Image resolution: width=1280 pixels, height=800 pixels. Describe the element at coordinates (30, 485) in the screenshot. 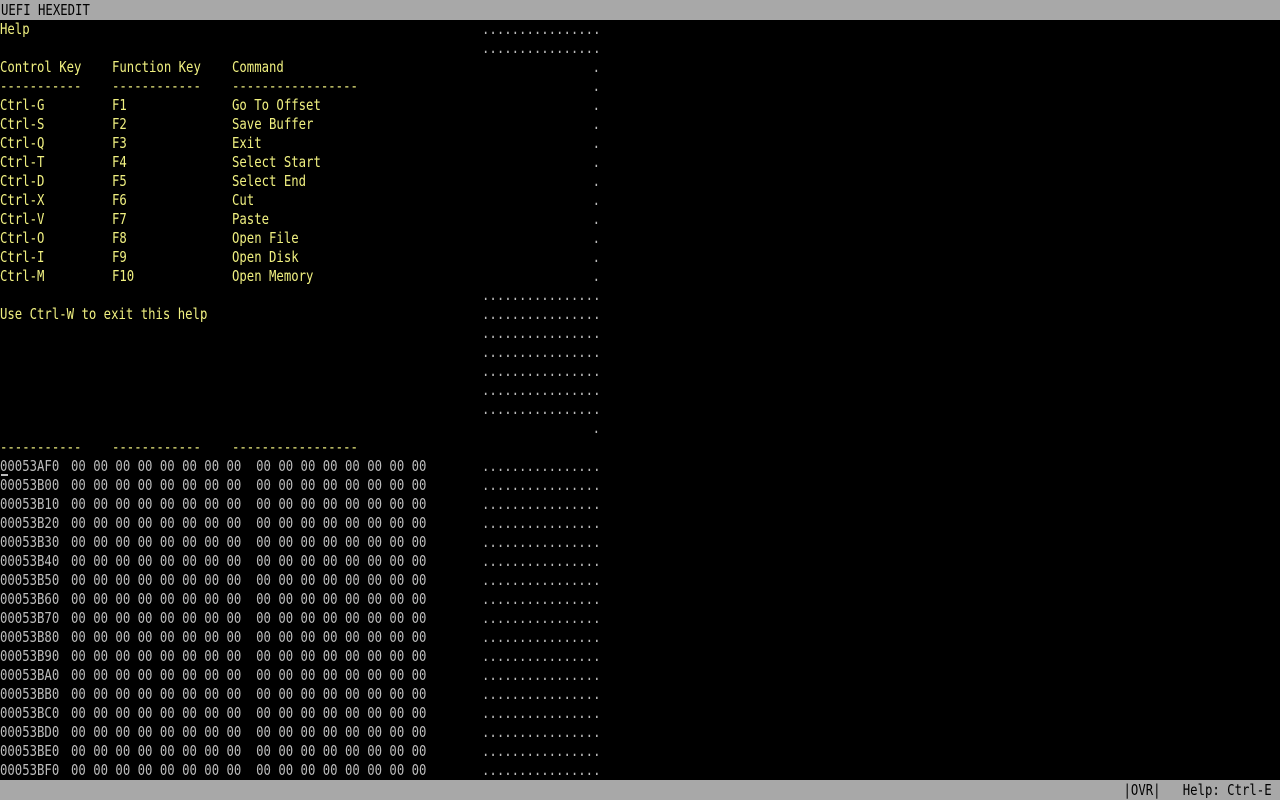

I see `hex-offset: 00053B00` at that location.